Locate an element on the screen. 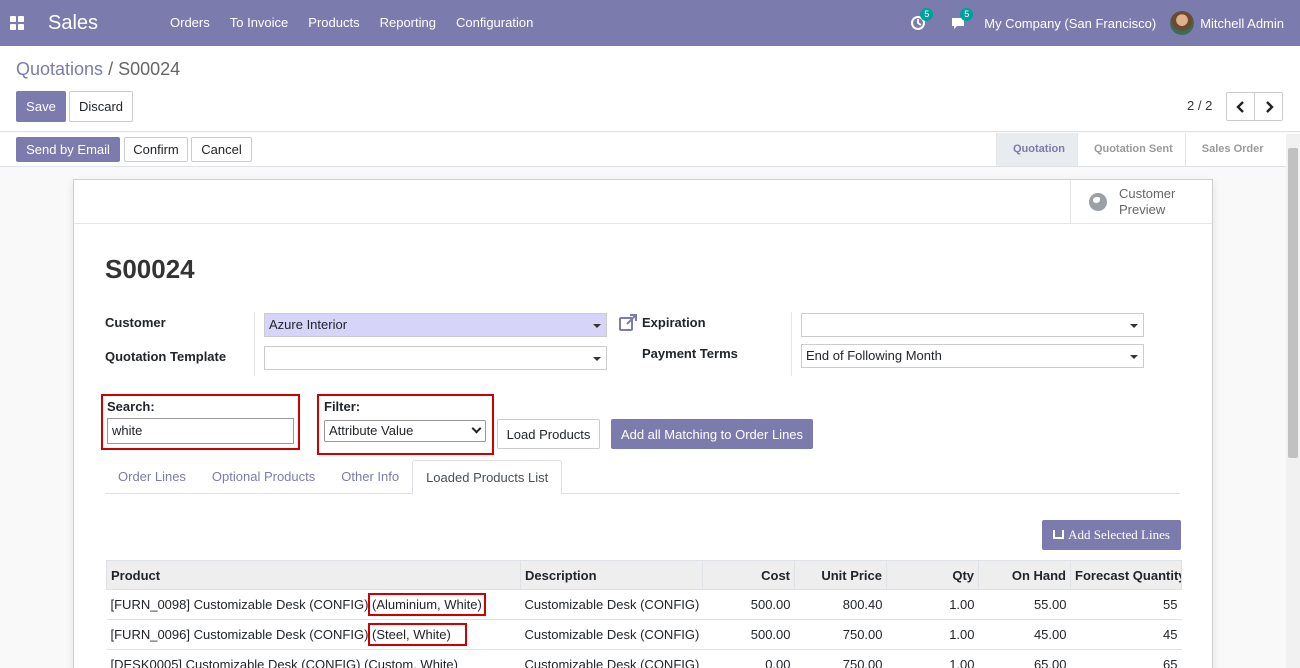 The height and width of the screenshot is (668, 1300). menu-configuration: Configuration is located at coordinates (494, 23).